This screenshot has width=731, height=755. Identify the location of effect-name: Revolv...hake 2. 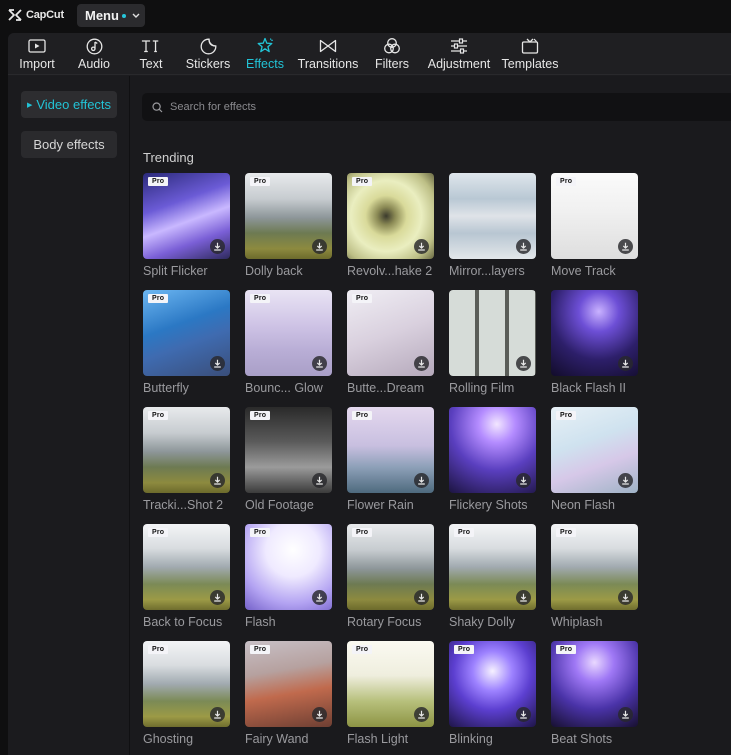
(390, 271).